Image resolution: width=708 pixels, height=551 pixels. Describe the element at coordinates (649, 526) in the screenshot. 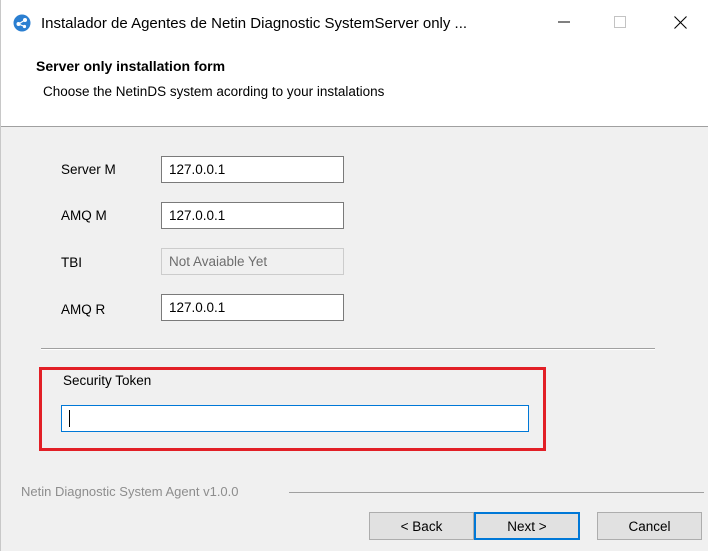

I see `cancel-button: Cancel` at that location.